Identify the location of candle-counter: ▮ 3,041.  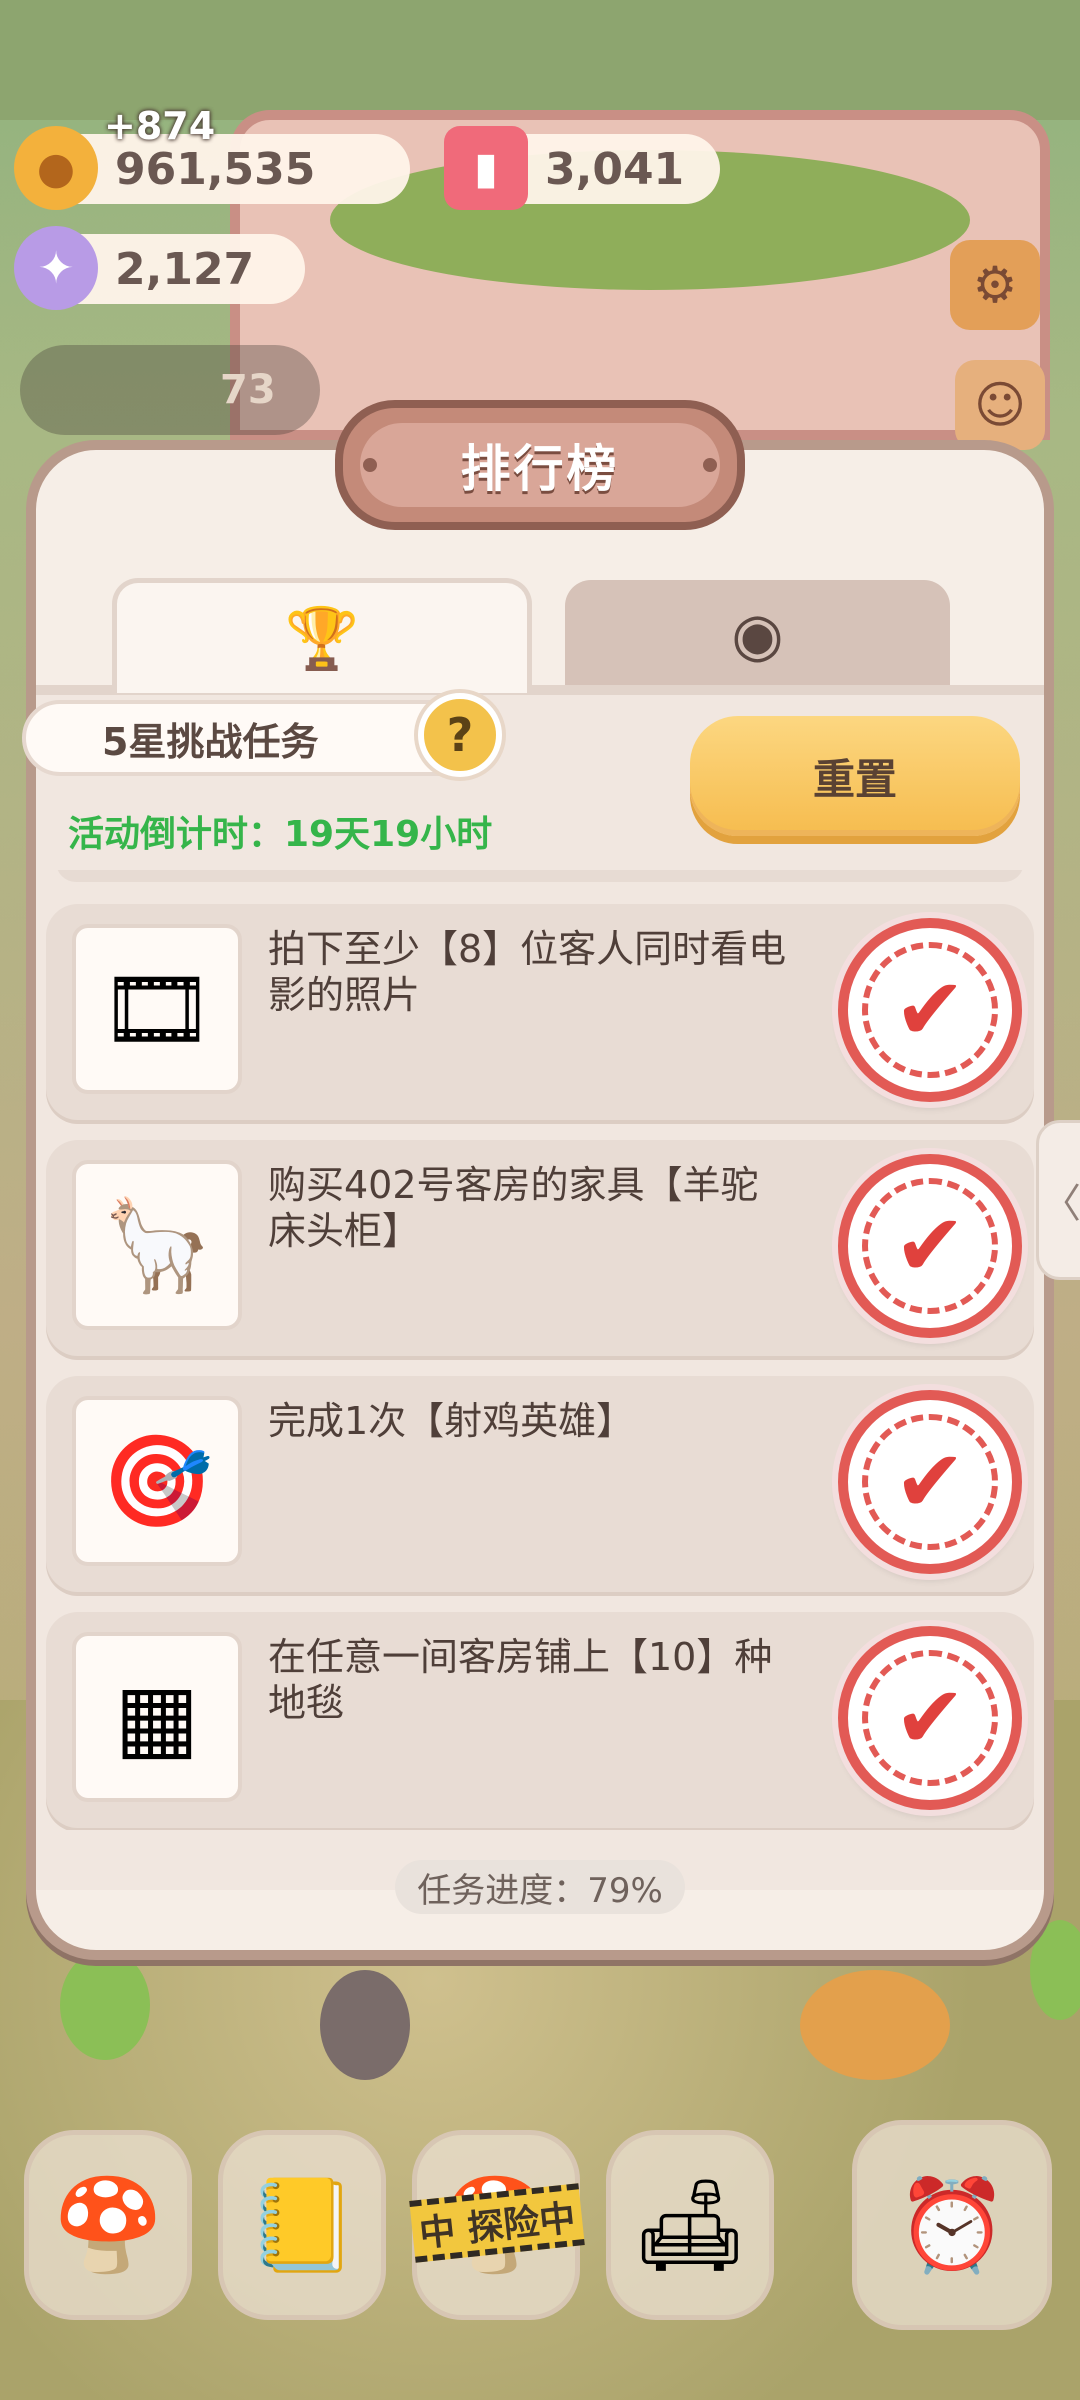
(582, 168).